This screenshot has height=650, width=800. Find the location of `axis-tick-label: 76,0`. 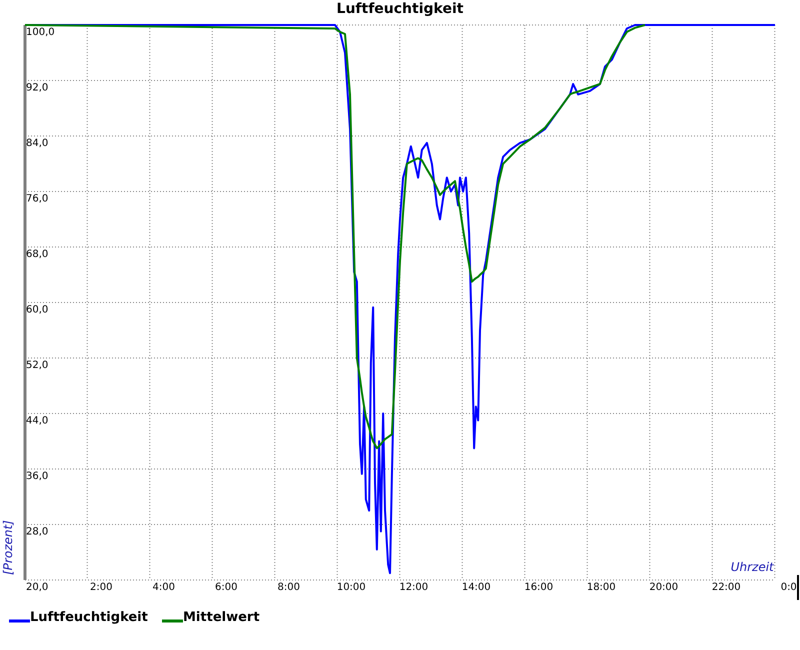

axis-tick-label: 76,0 is located at coordinates (37, 199).